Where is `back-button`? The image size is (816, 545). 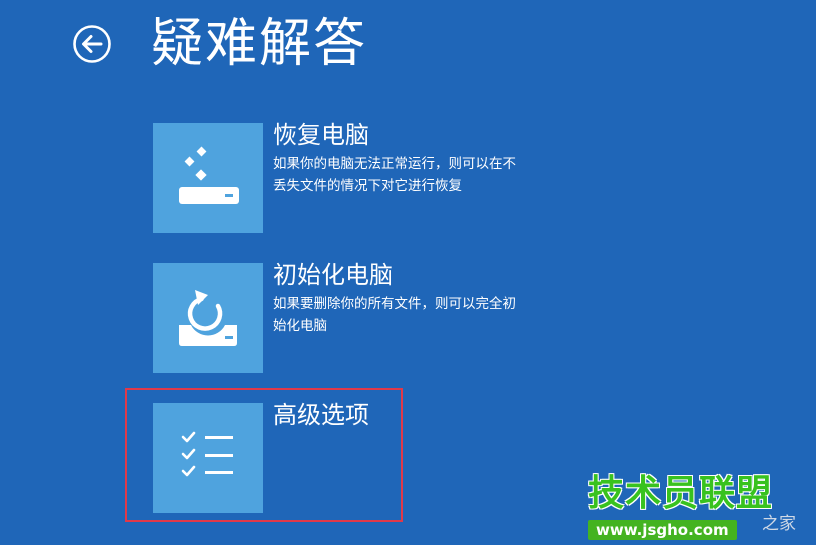
back-button is located at coordinates (92, 44).